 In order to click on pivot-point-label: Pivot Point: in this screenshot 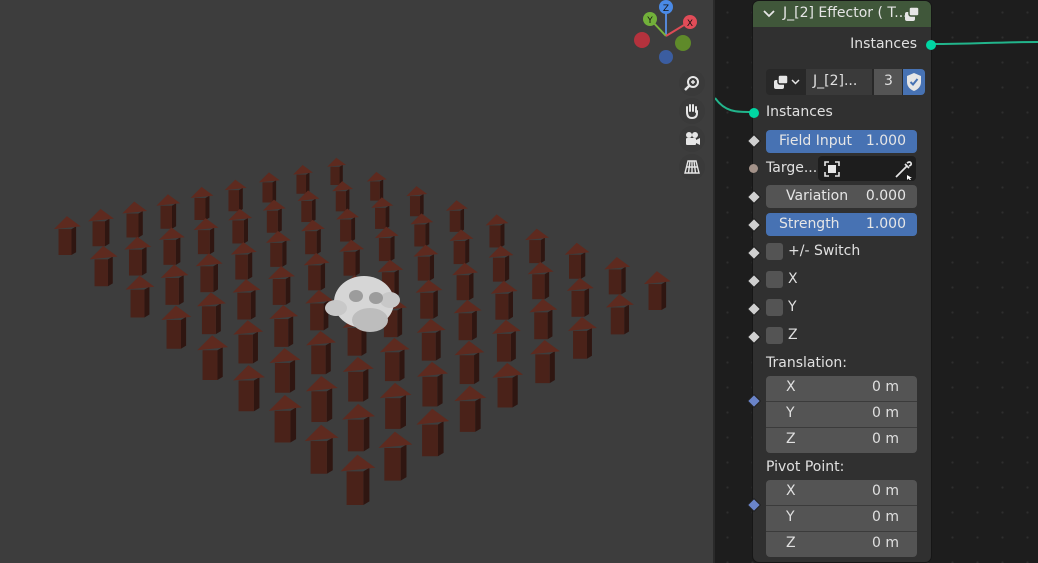, I will do `click(805, 467)`.